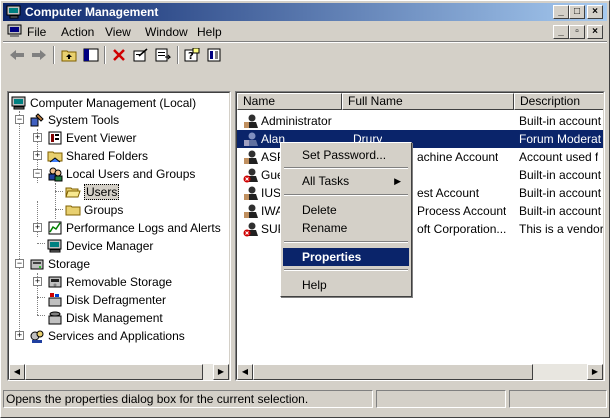 Image resolution: width=610 pixels, height=418 pixels. Describe the element at coordinates (37, 119) in the screenshot. I see `tools-icon` at that location.